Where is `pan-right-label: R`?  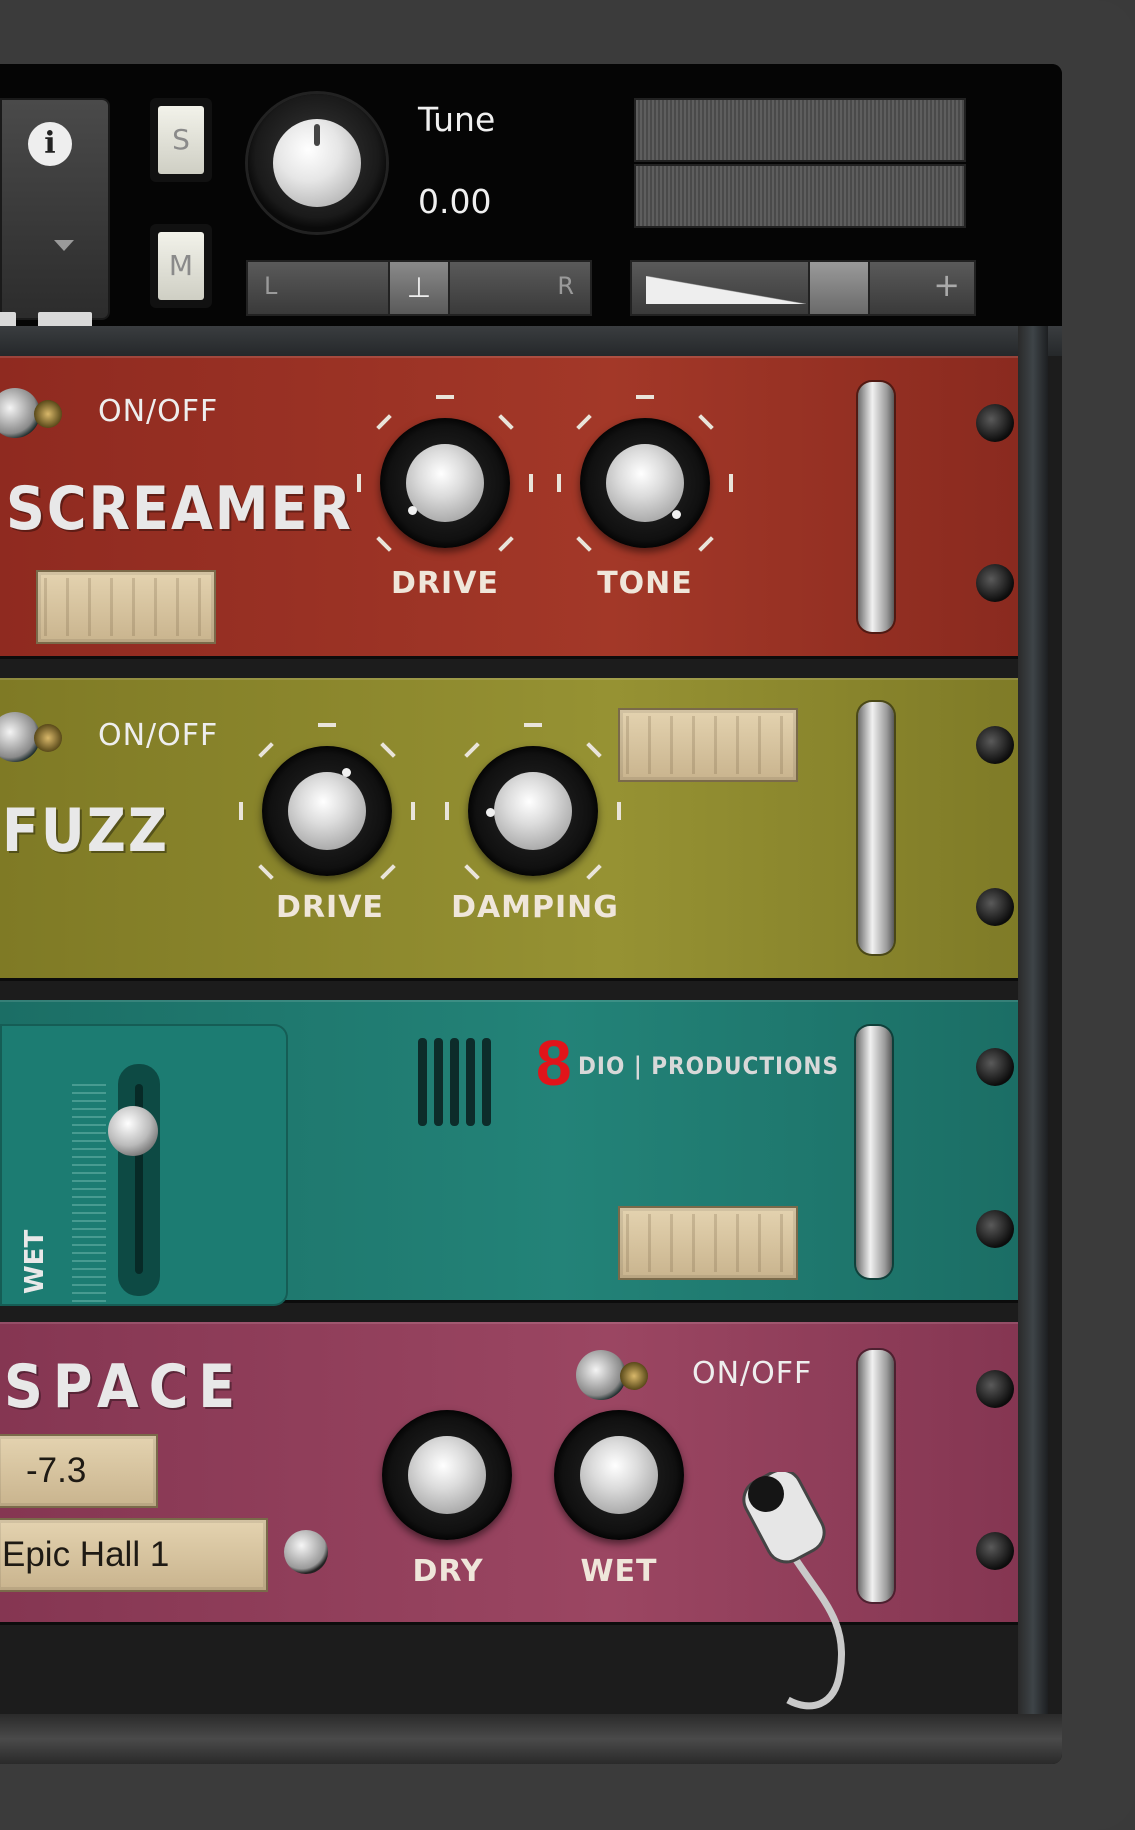 pan-right-label: R is located at coordinates (565, 286).